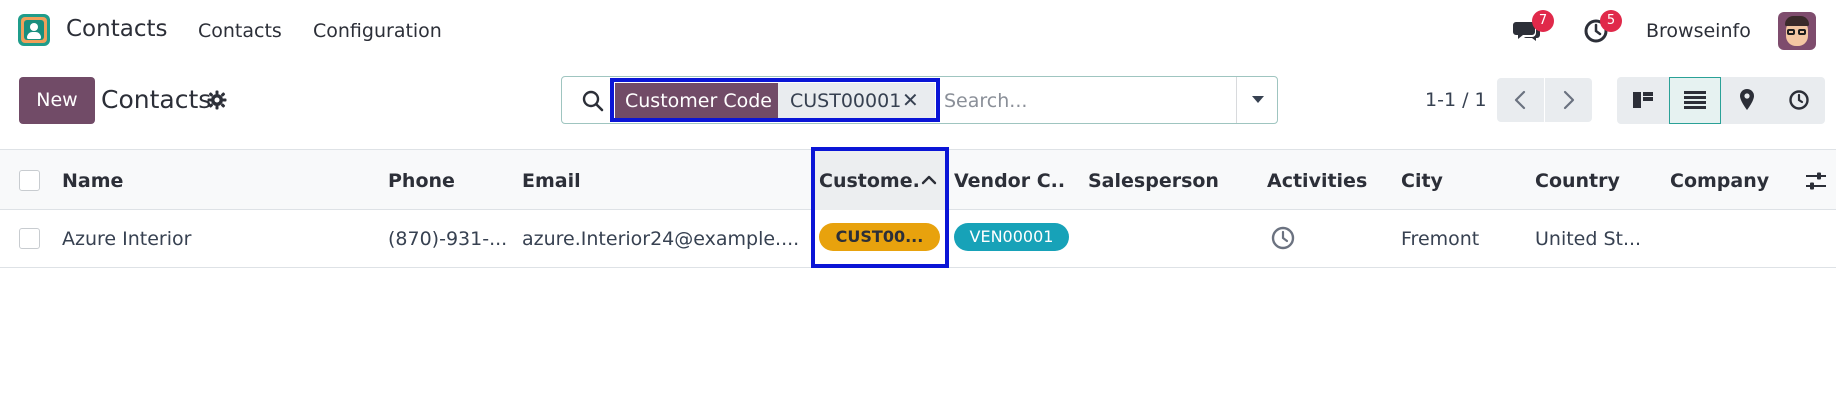  What do you see at coordinates (1543, 21) in the screenshot?
I see `chat-count-badge: 7` at bounding box center [1543, 21].